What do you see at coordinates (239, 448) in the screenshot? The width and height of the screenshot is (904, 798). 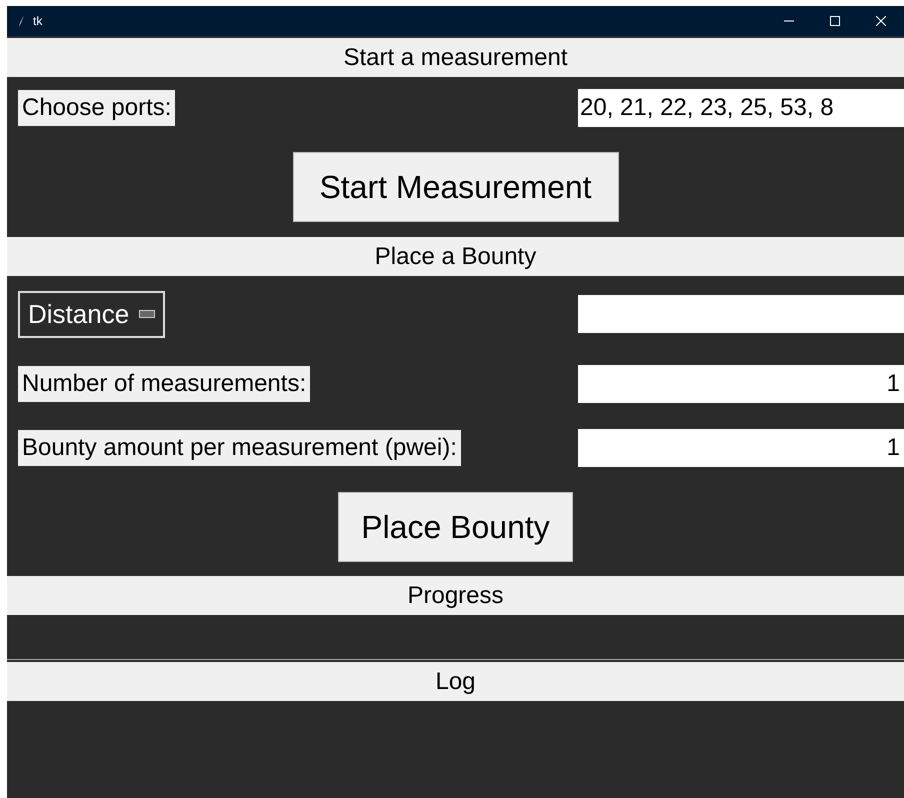 I see `field-label: Bounty amount per measurement (pwei):` at bounding box center [239, 448].